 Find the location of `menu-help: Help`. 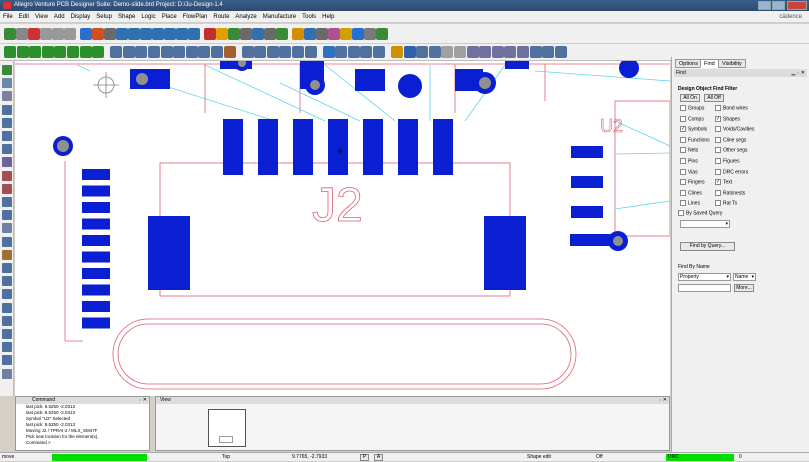

menu-help: Help is located at coordinates (328, 16).